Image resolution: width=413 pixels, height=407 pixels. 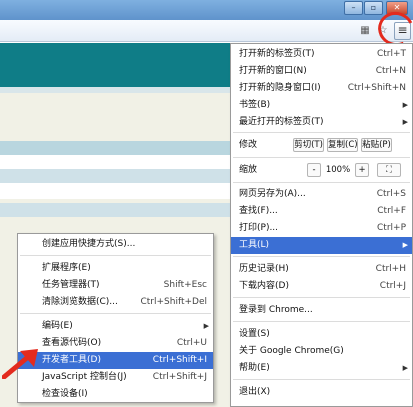 What do you see at coordinates (342, 145) in the screenshot?
I see `copy-button: 复制(C)` at bounding box center [342, 145].